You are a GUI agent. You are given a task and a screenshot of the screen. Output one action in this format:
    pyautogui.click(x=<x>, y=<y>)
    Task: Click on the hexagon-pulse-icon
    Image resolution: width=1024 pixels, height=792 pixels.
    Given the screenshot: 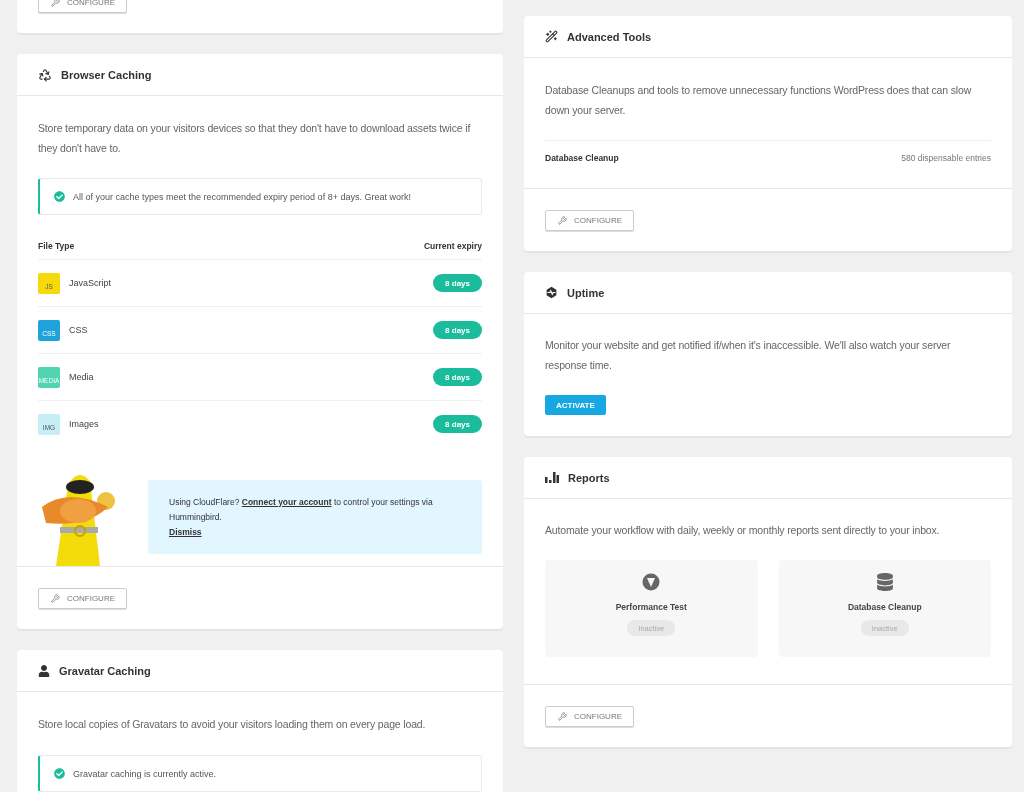 What is the action you would take?
    pyautogui.click(x=551, y=292)
    